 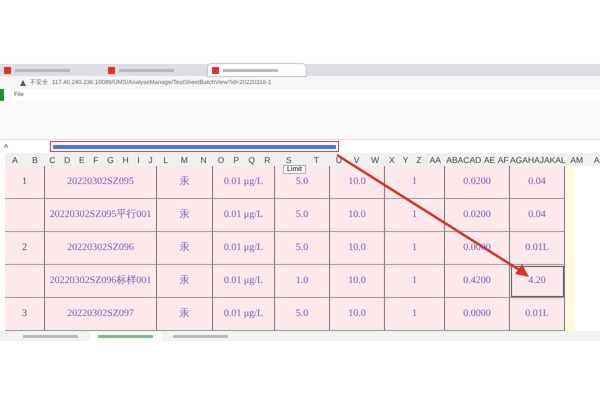 I want to click on column-header: R, so click(x=267, y=159).